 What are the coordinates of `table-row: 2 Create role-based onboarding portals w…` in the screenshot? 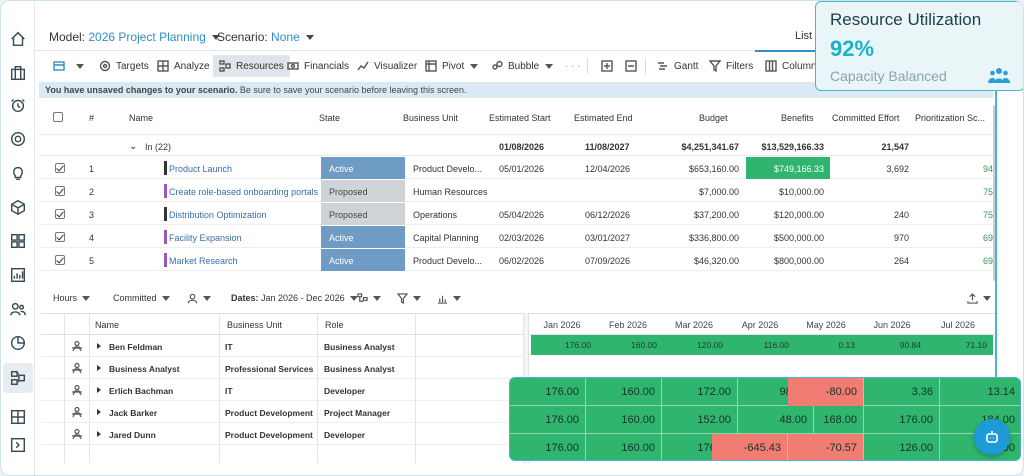 It's located at (516, 191).